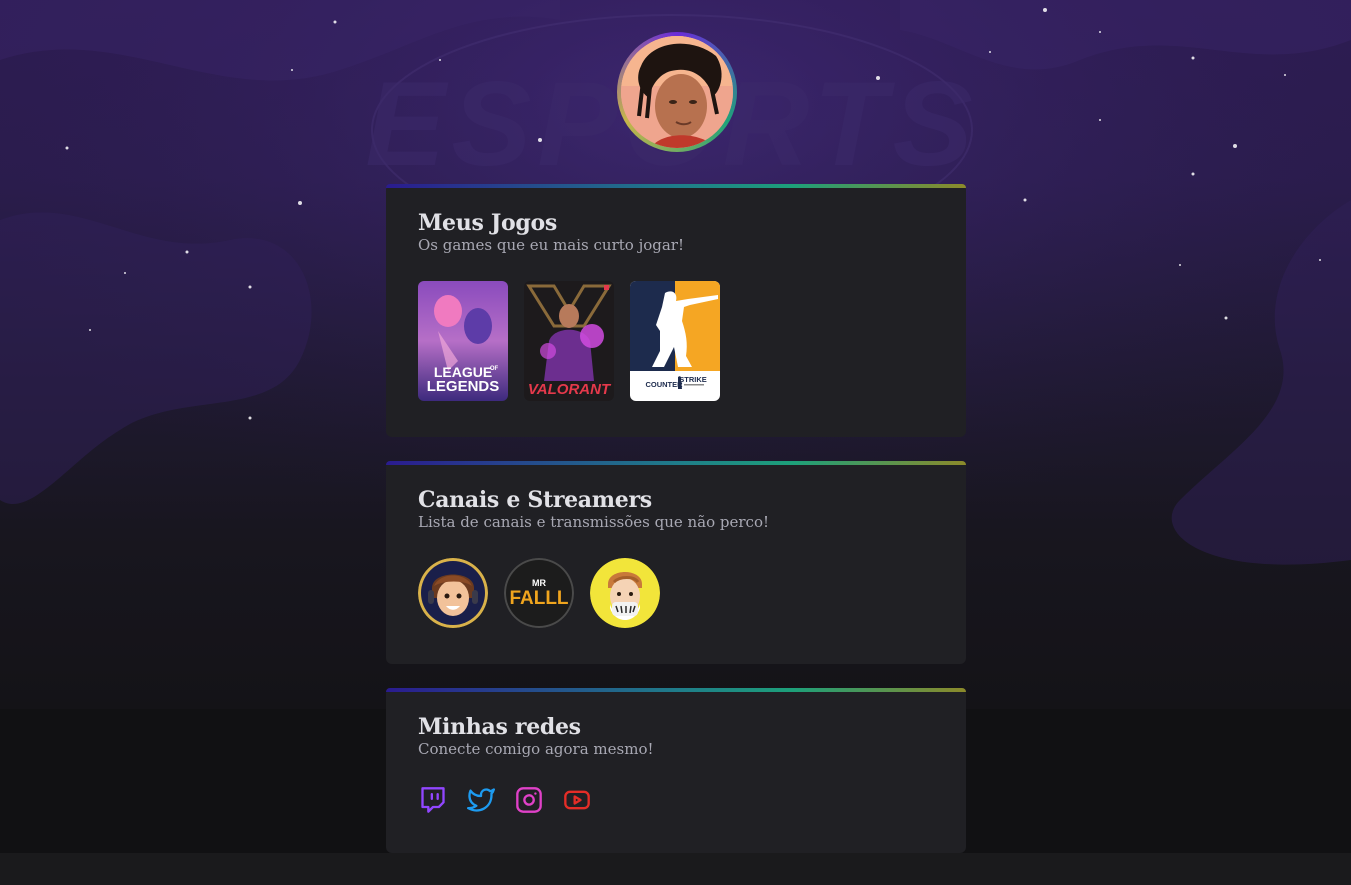 The width and height of the screenshot is (1351, 885). What do you see at coordinates (539, 583) in the screenshot?
I see `mr-falll-logo-small: MR` at bounding box center [539, 583].